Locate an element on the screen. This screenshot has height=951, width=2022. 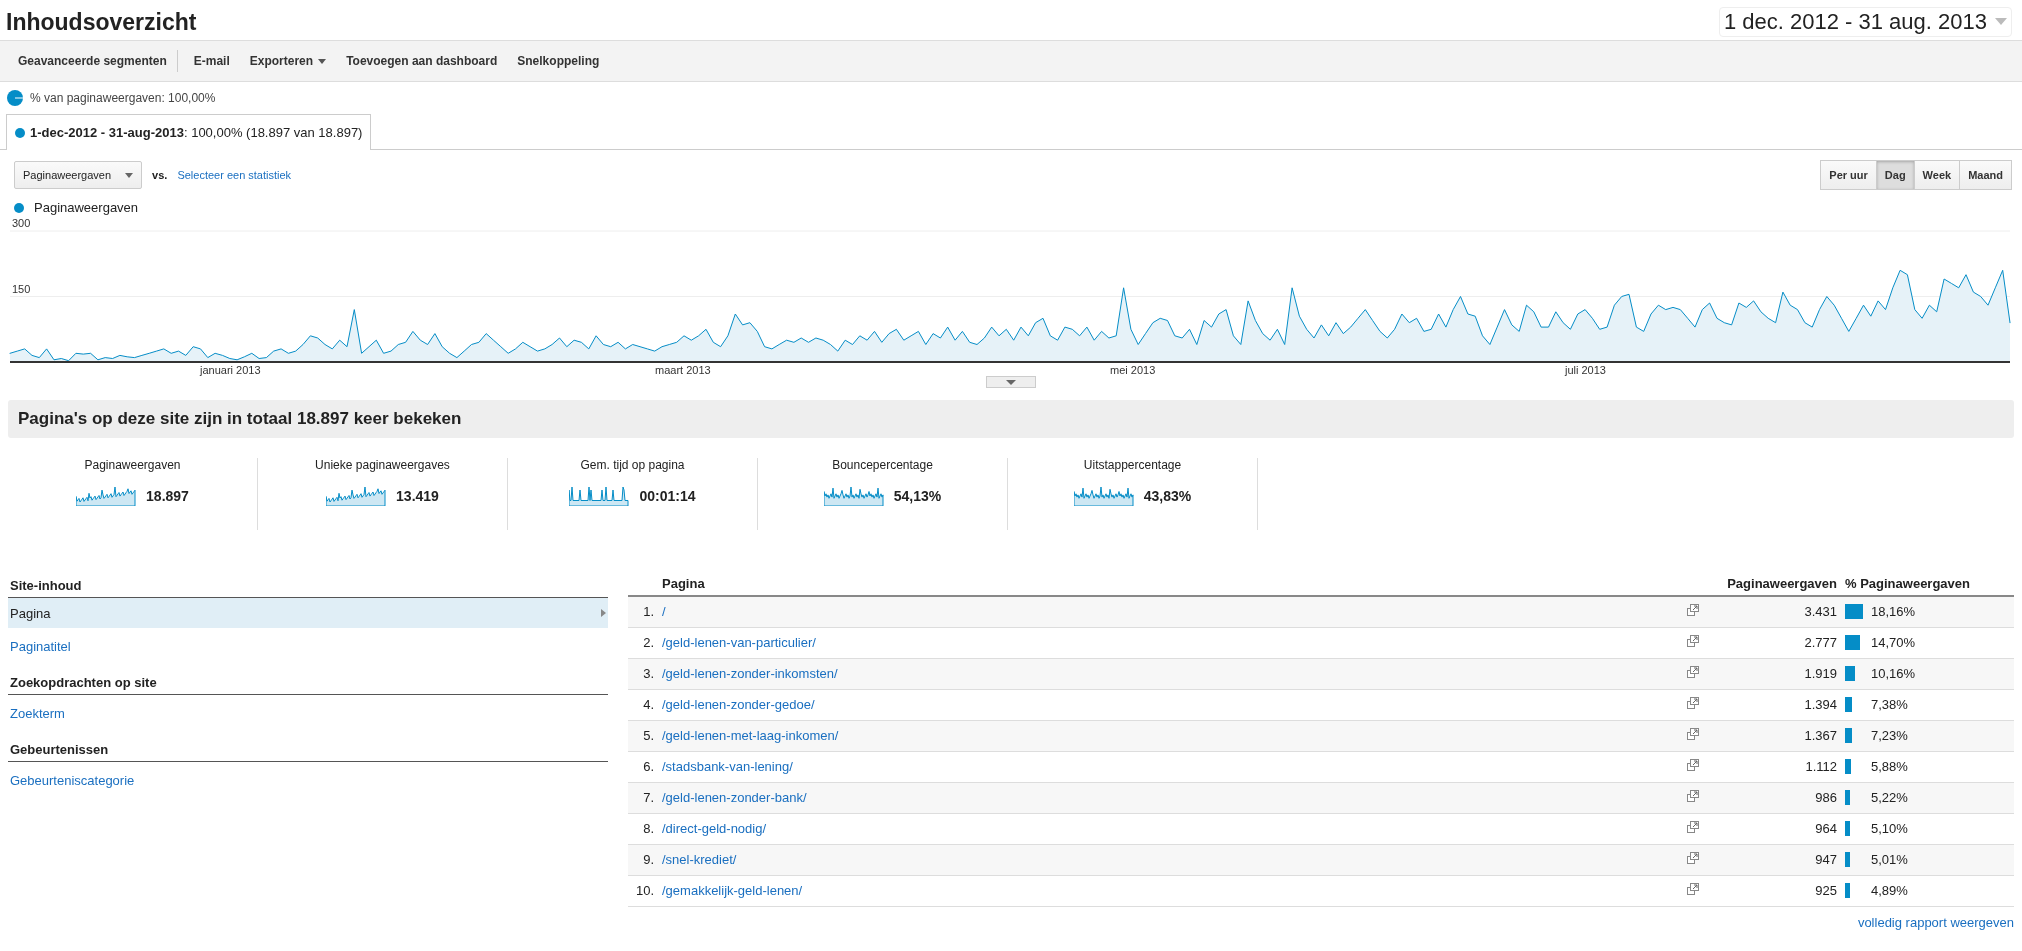
granularity-tab: Per uur is located at coordinates (1848, 175).